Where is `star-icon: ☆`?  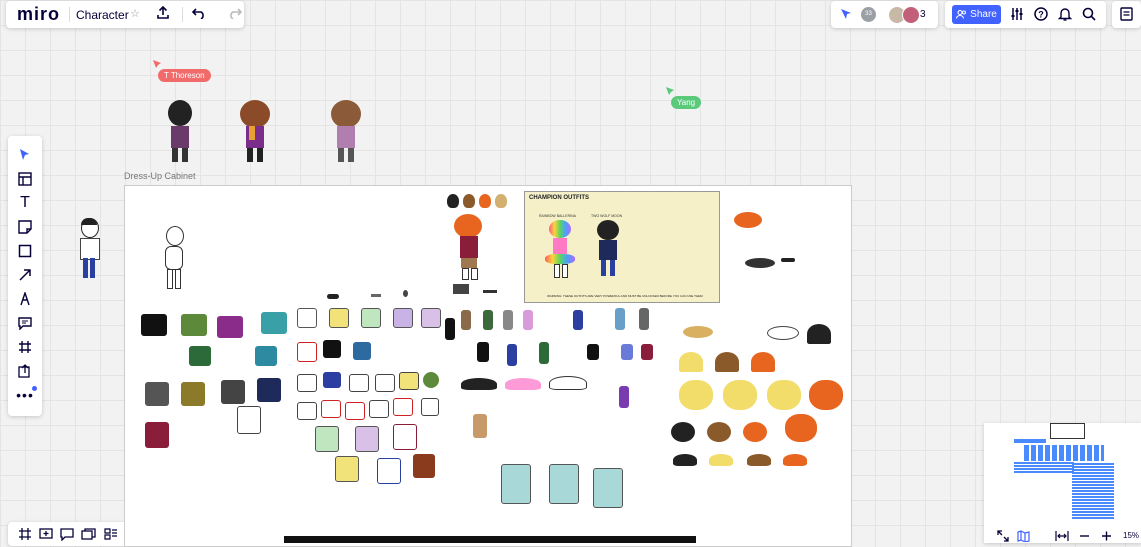
star-icon: ☆ is located at coordinates (135, 13).